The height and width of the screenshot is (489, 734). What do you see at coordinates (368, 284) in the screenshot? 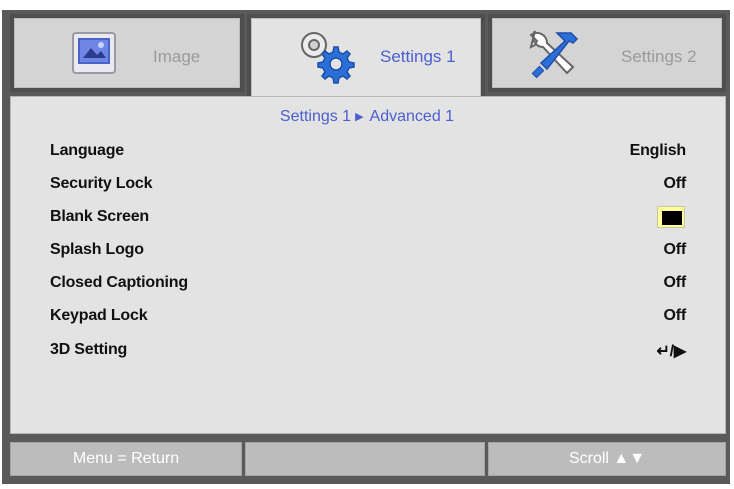
I see `menu-item-closed-captioning: Closed Captioning Off` at bounding box center [368, 284].